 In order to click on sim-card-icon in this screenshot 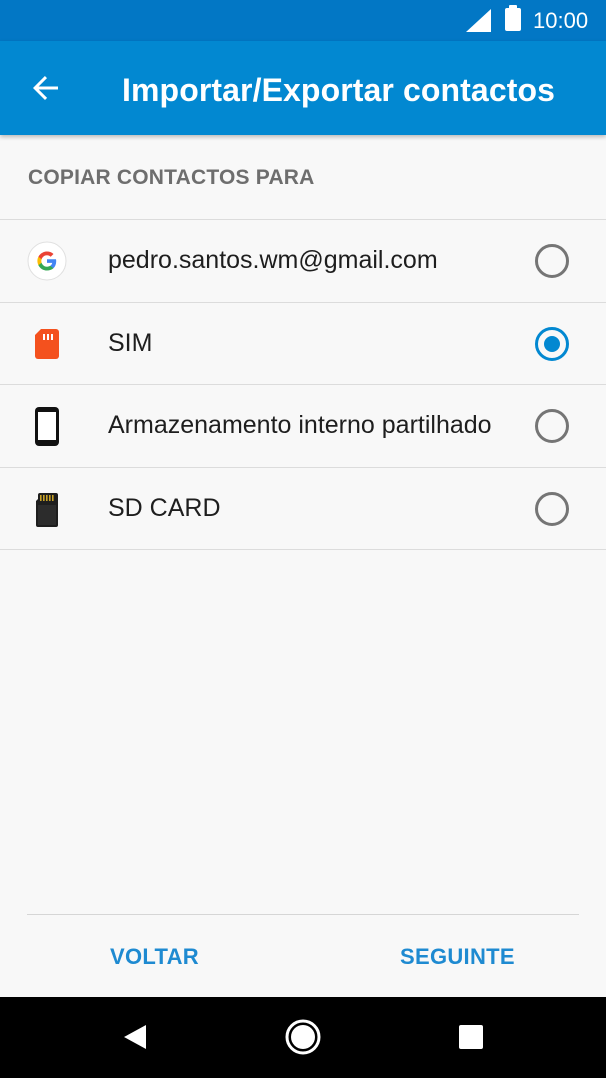, I will do `click(47, 344)`.